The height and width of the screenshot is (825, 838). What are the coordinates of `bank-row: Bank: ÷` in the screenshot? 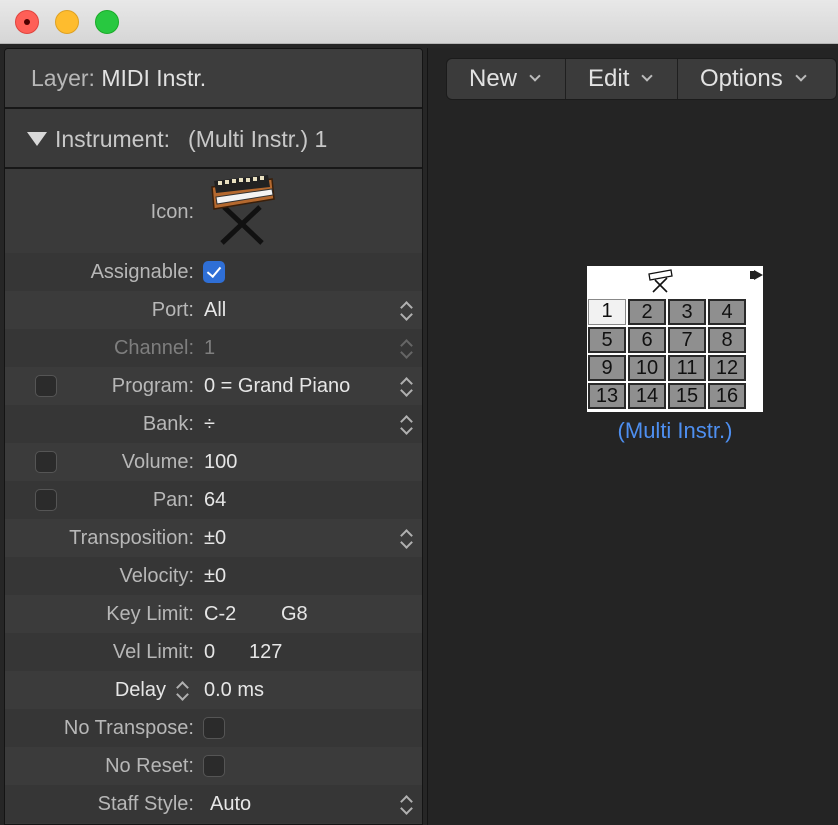 It's located at (213, 424).